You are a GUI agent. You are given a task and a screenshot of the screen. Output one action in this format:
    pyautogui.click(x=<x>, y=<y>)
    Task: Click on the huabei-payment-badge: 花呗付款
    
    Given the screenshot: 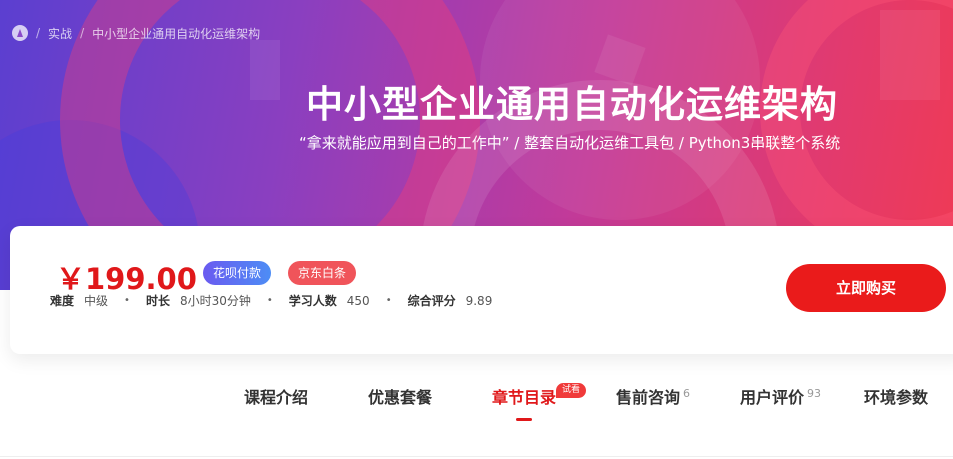 What is the action you would take?
    pyautogui.click(x=237, y=273)
    